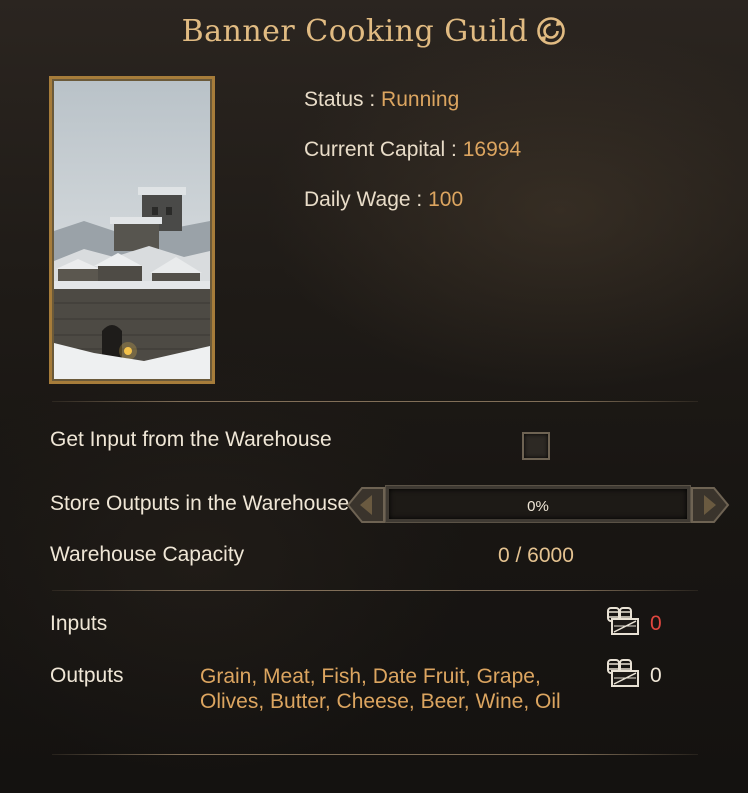 The width and height of the screenshot is (748, 793). I want to click on status-label: Status :, so click(340, 99).